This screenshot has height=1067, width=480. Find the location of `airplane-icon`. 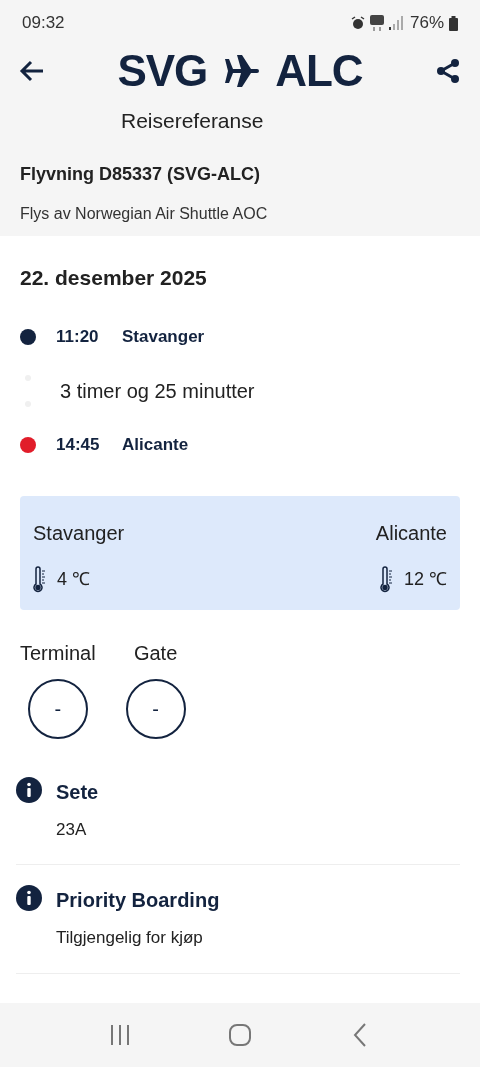

airplane-icon is located at coordinates (241, 71).